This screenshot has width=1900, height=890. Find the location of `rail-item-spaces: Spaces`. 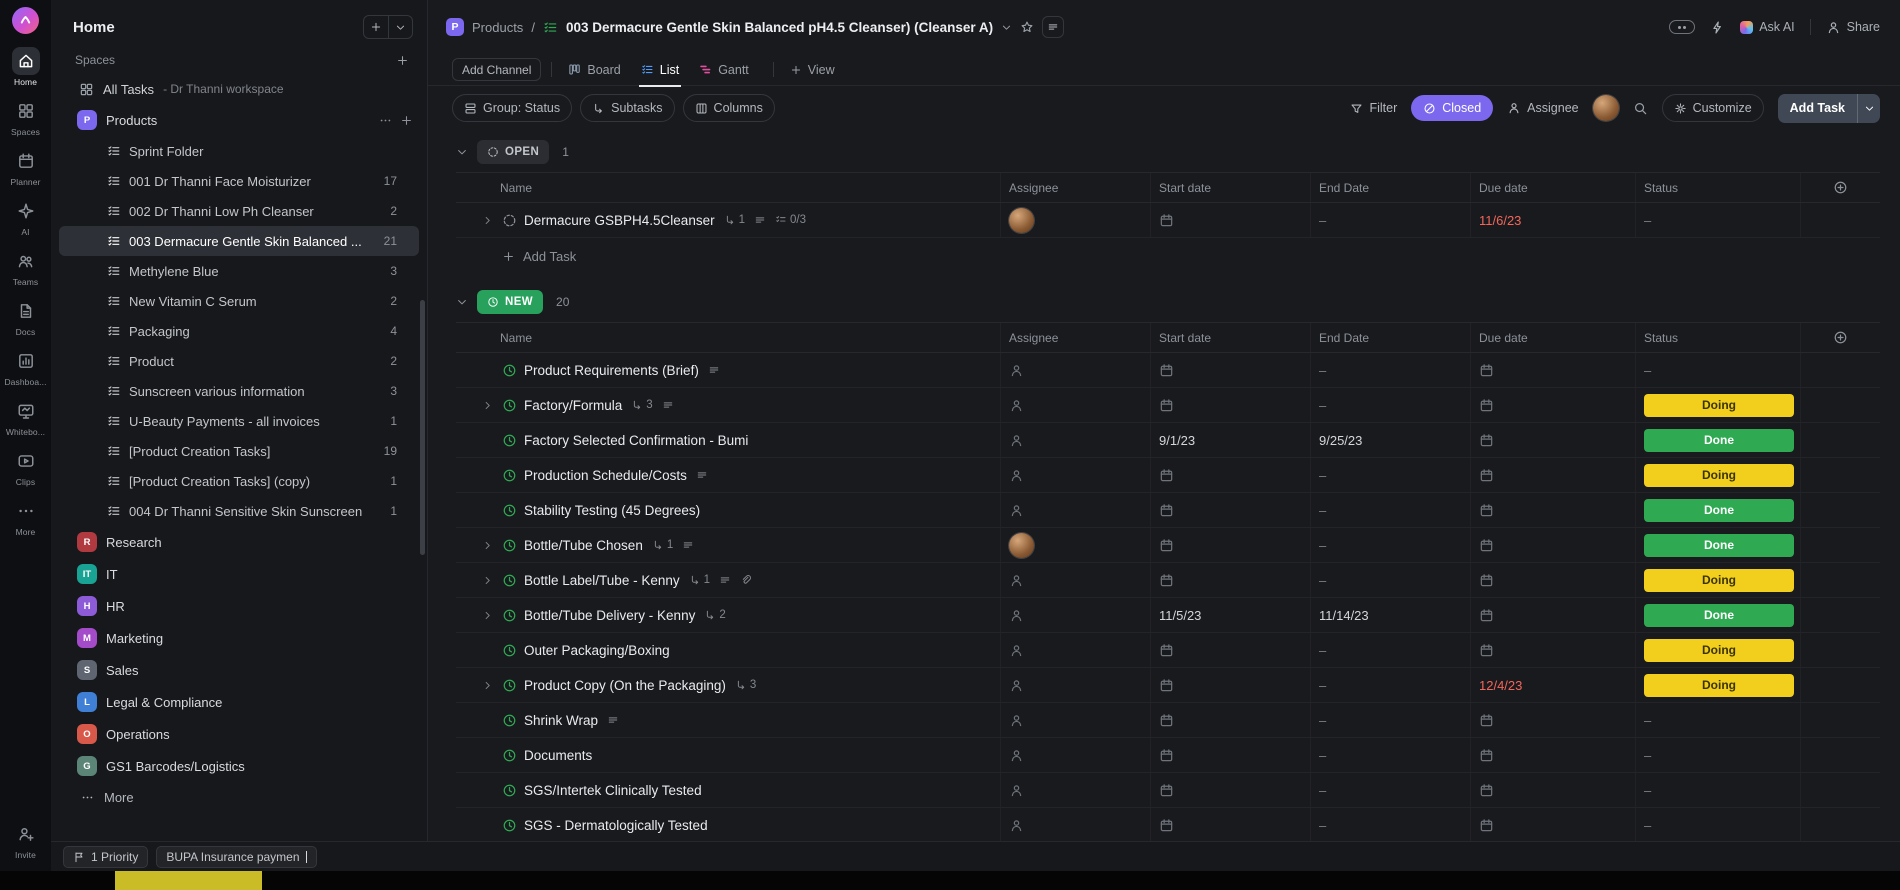

rail-item-spaces: Spaces is located at coordinates (25, 117).